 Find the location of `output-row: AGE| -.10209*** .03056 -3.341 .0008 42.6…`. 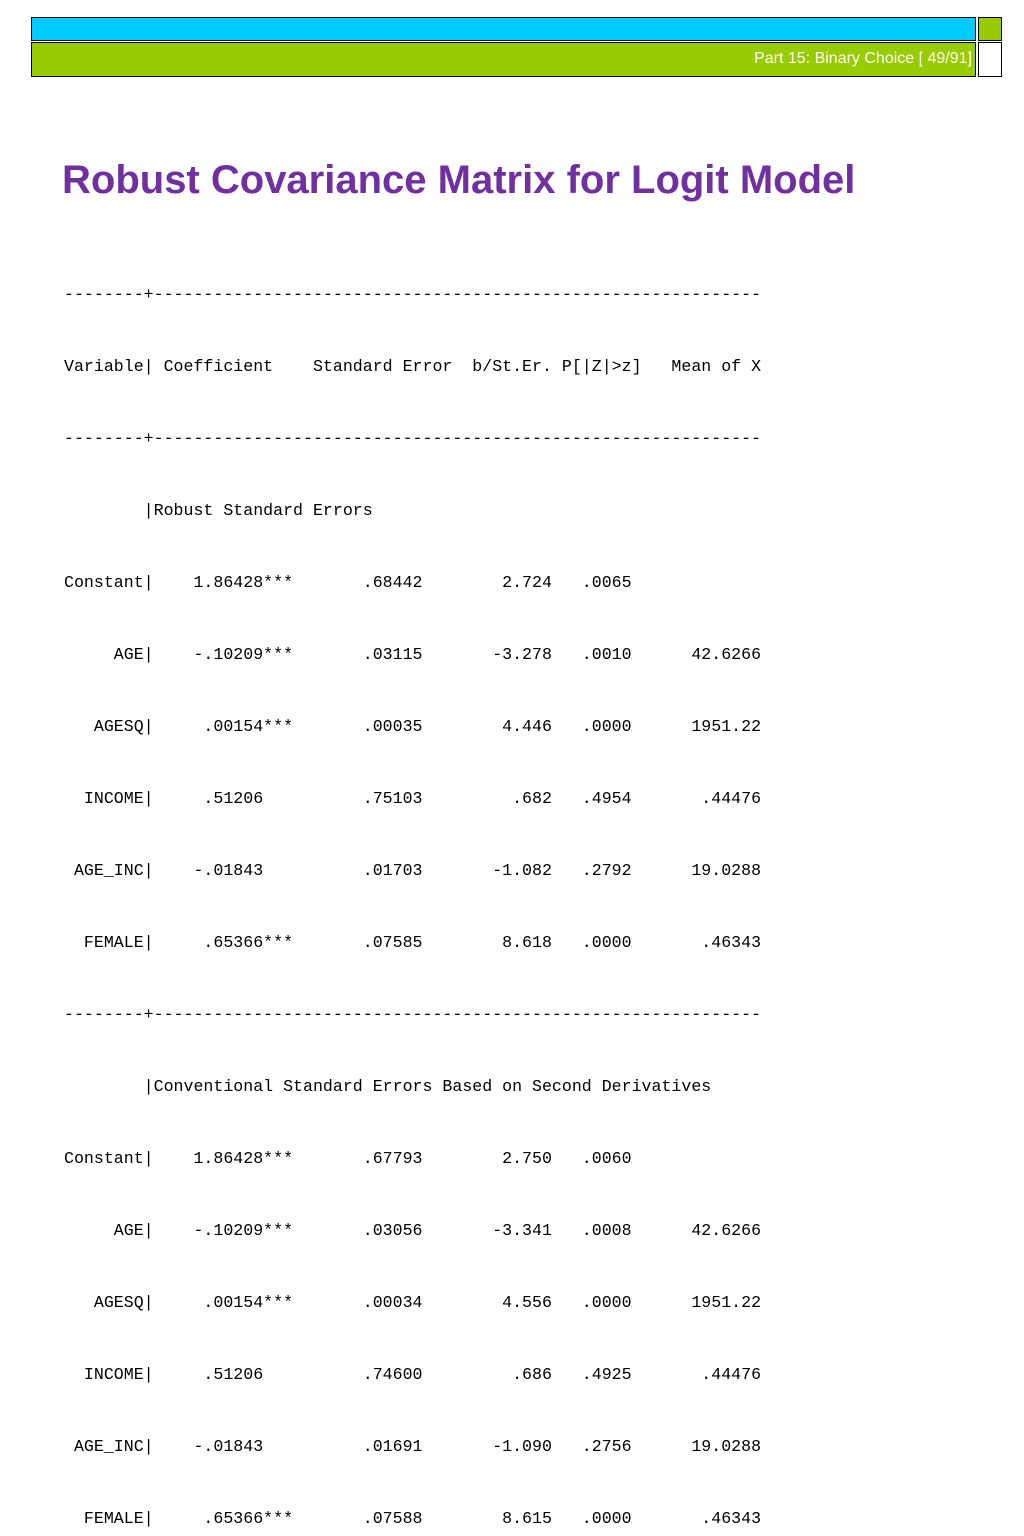

output-row: AGE| -.10209*** .03056 -3.341 .0008 42.6… is located at coordinates (413, 1230).